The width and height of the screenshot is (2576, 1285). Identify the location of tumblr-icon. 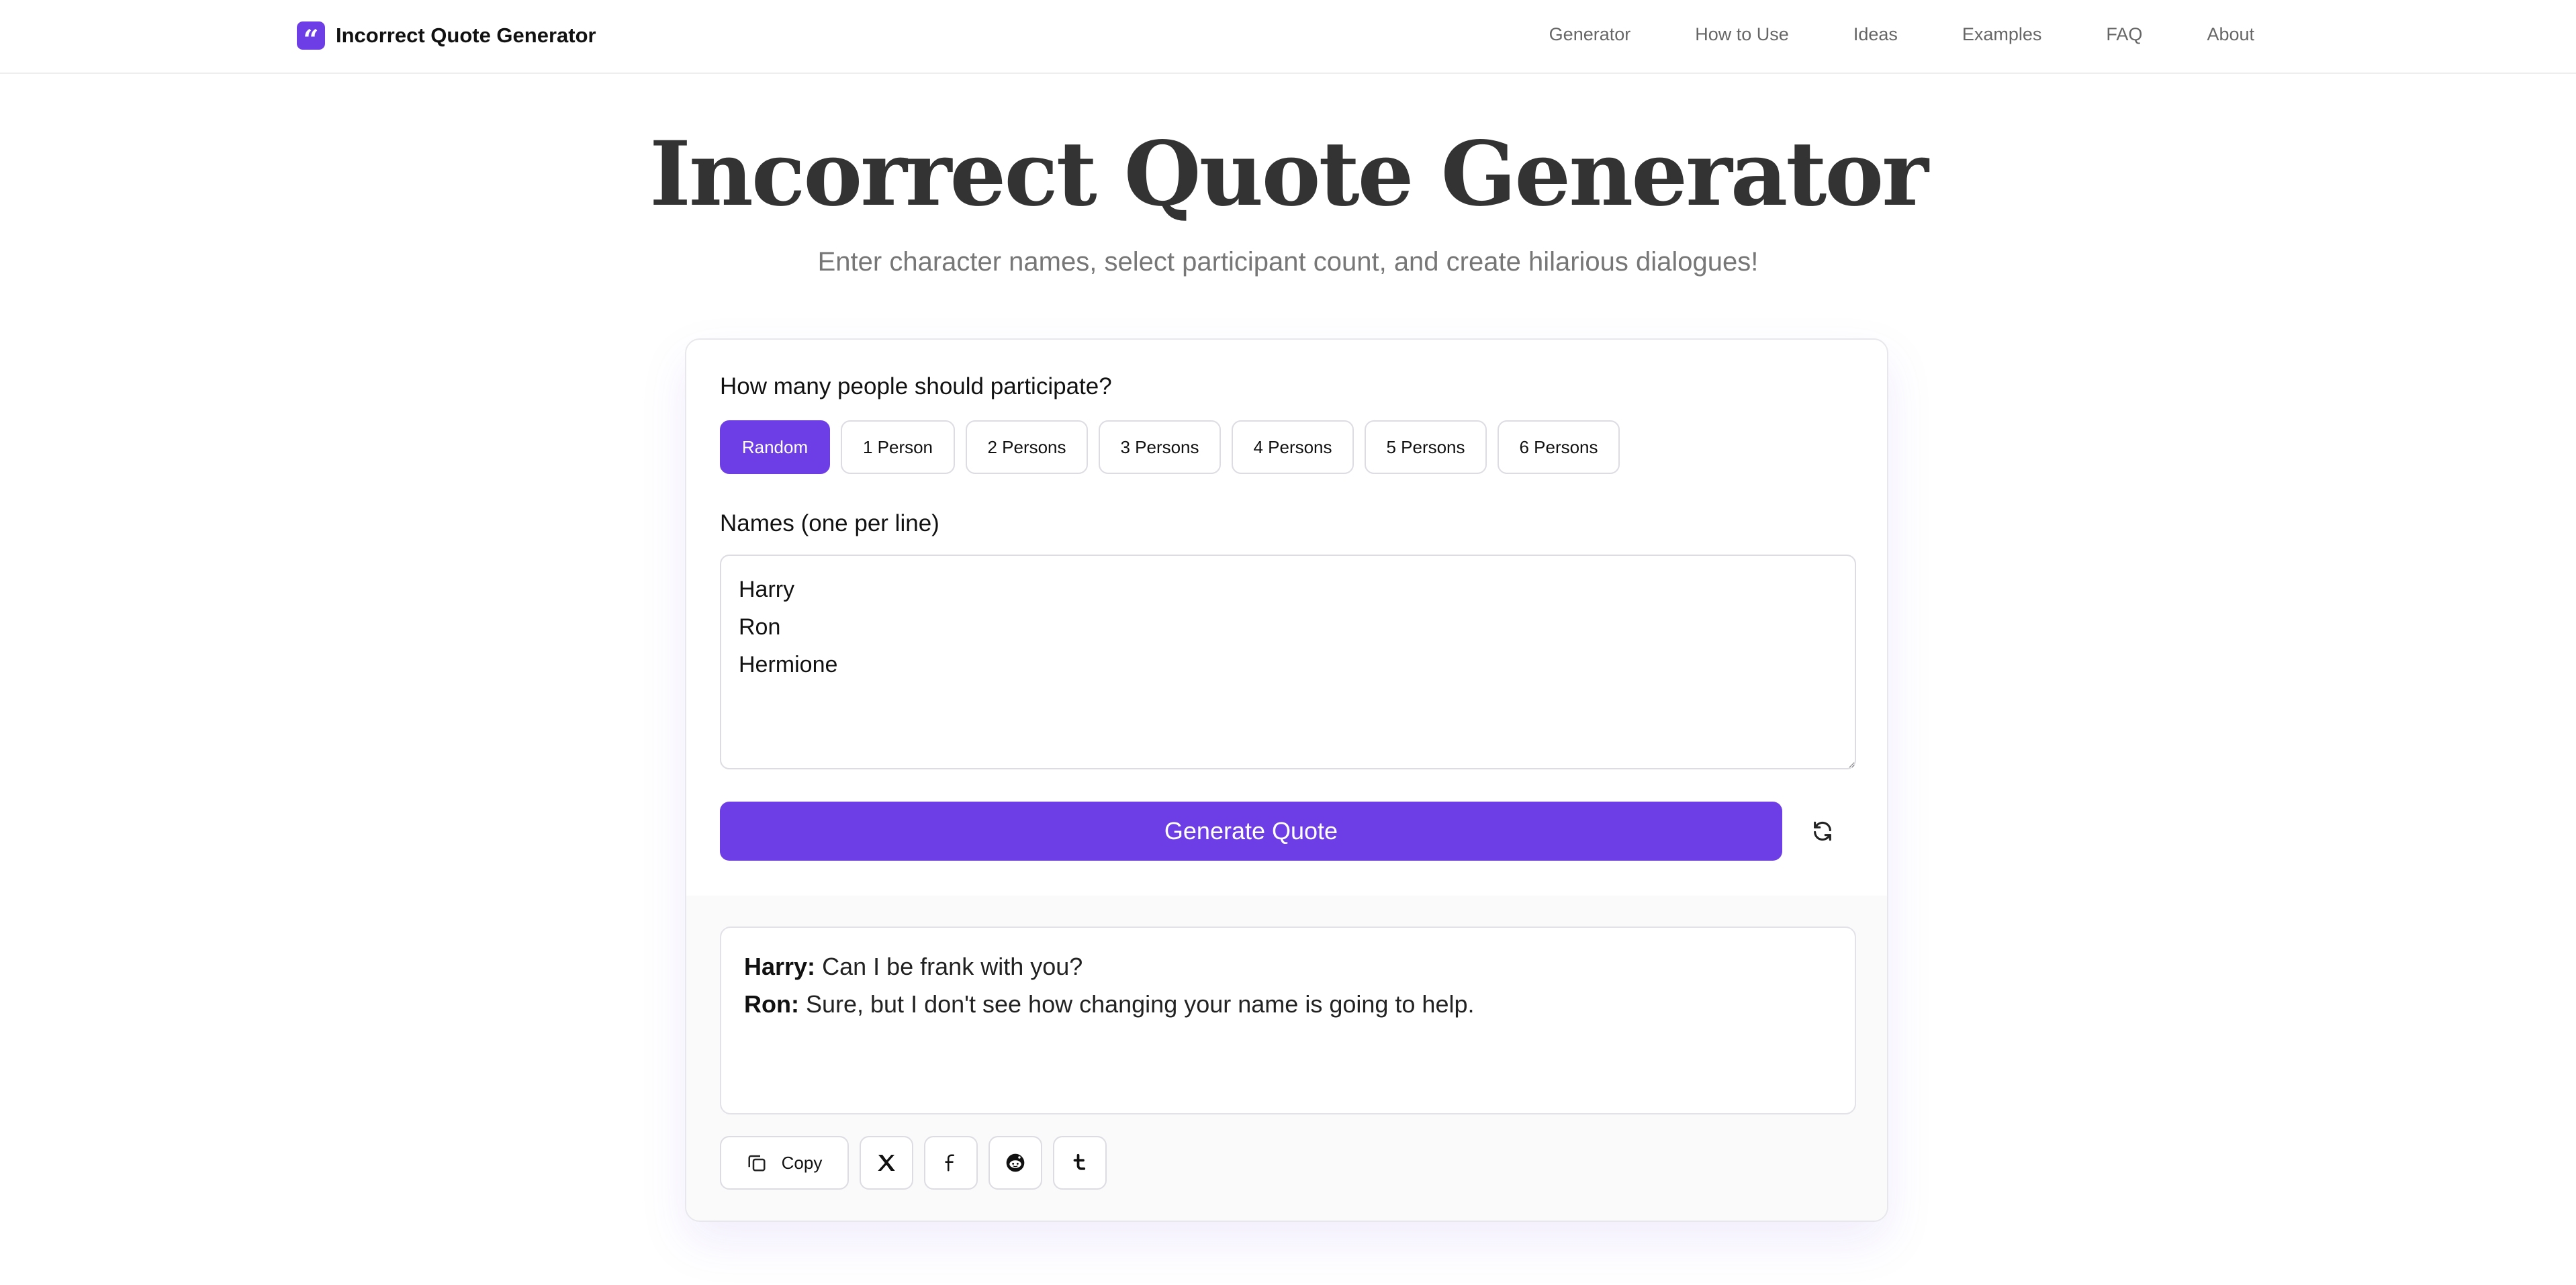
(1080, 1163).